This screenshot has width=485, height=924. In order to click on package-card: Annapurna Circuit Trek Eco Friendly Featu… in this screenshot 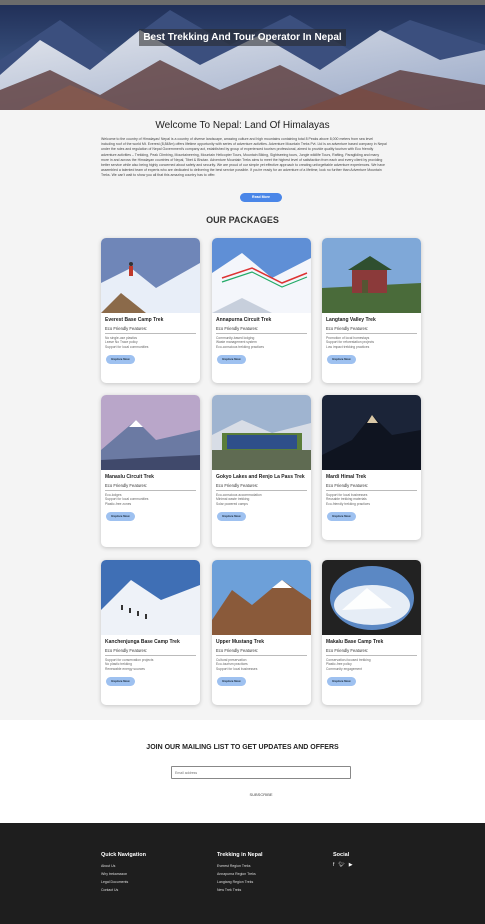, I will do `click(261, 310)`.